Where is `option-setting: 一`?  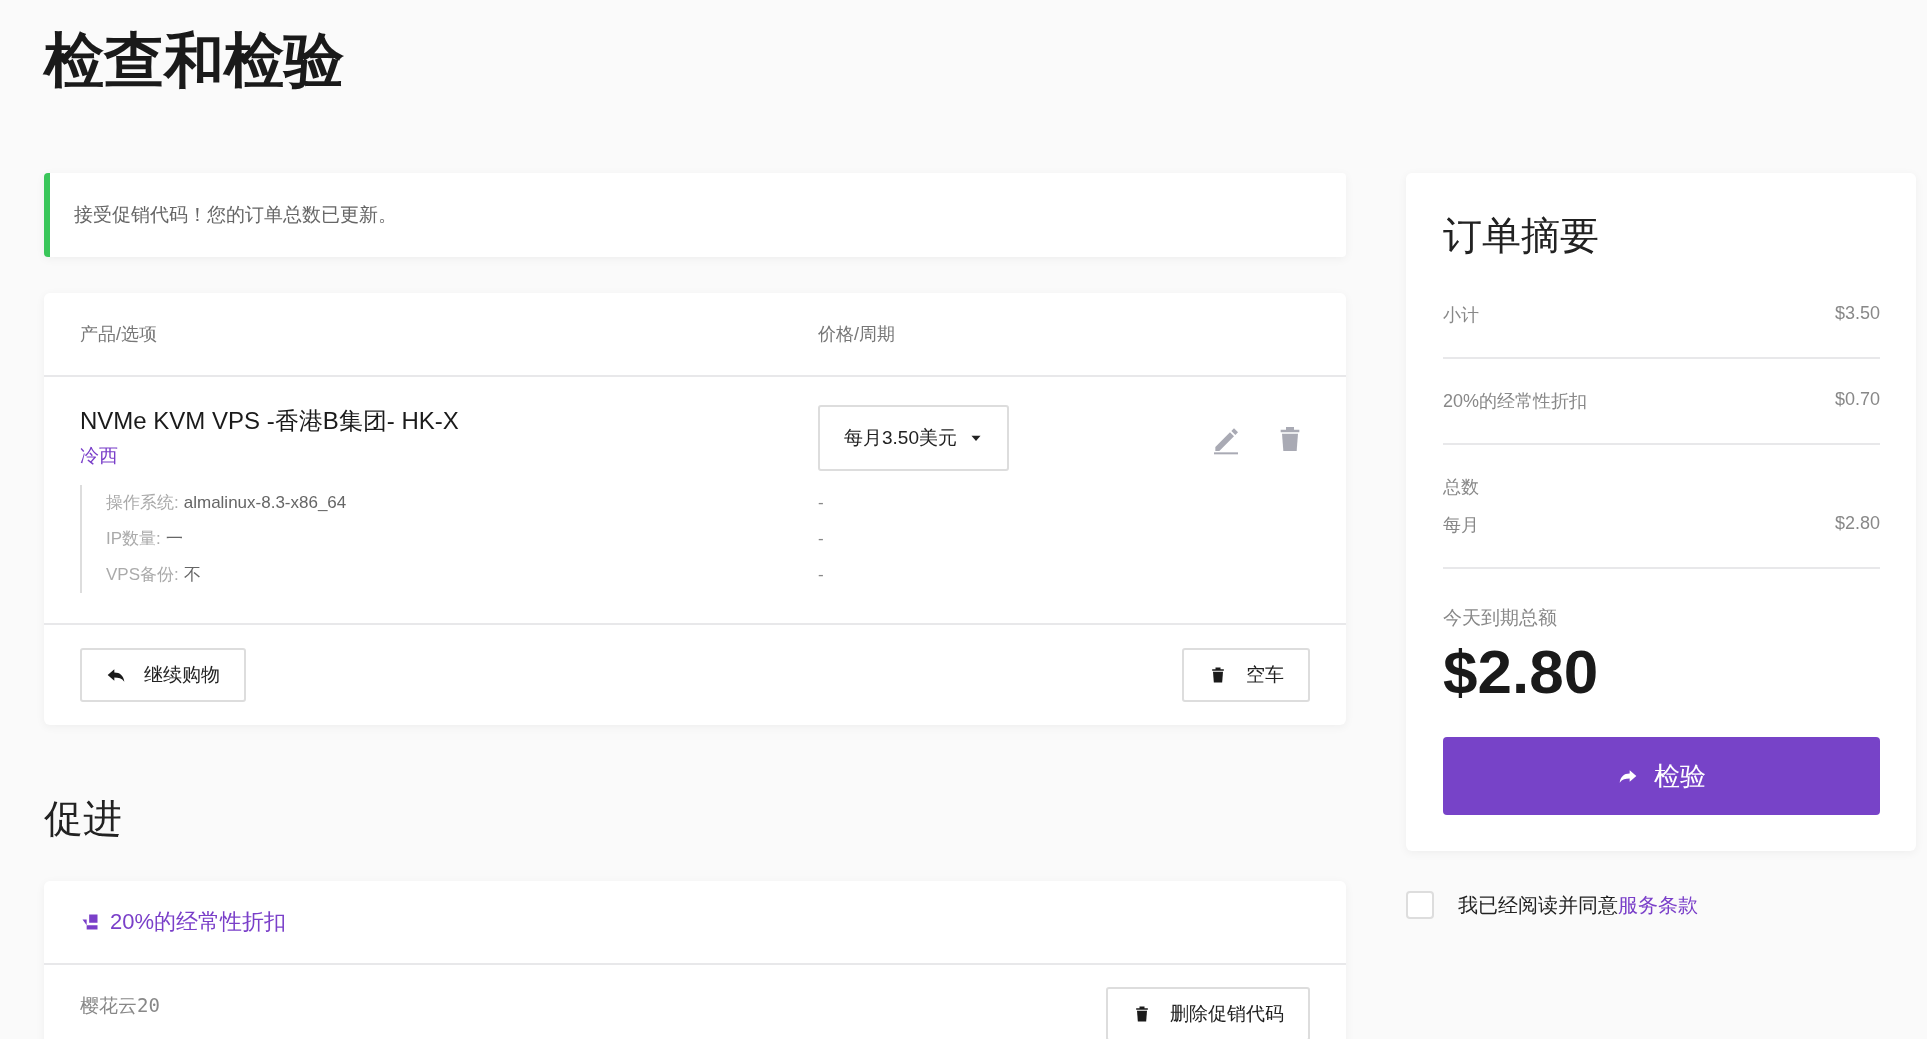
option-setting: 一 is located at coordinates (174, 539).